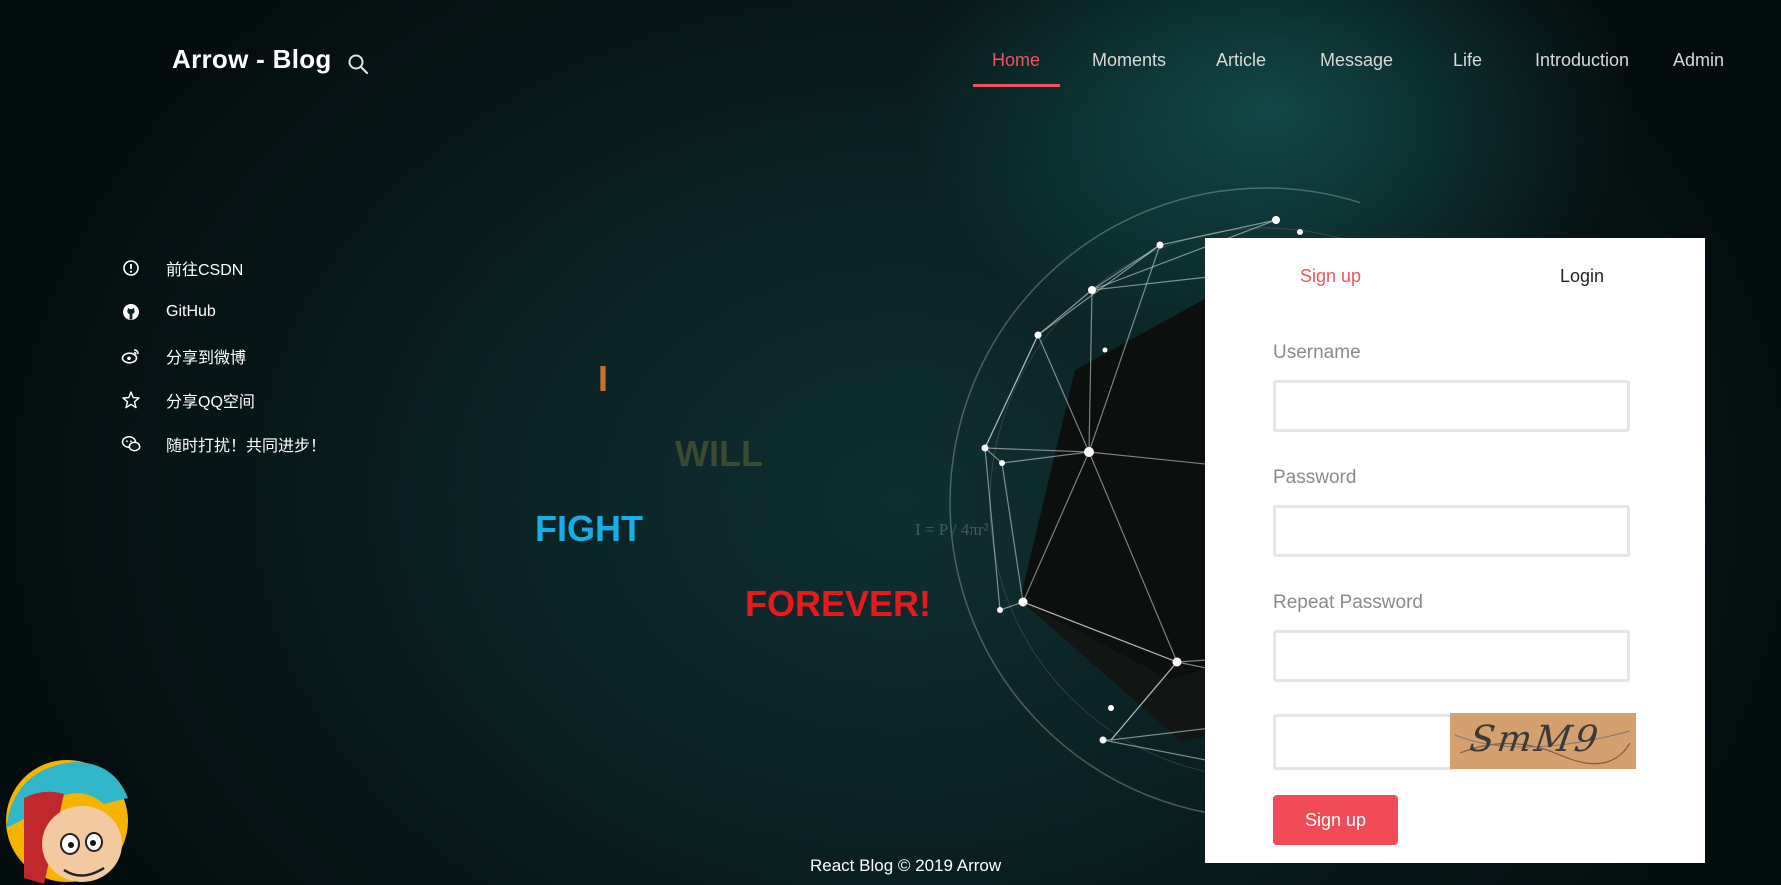 The image size is (1781, 885). I want to click on password-field, so click(1451, 531).